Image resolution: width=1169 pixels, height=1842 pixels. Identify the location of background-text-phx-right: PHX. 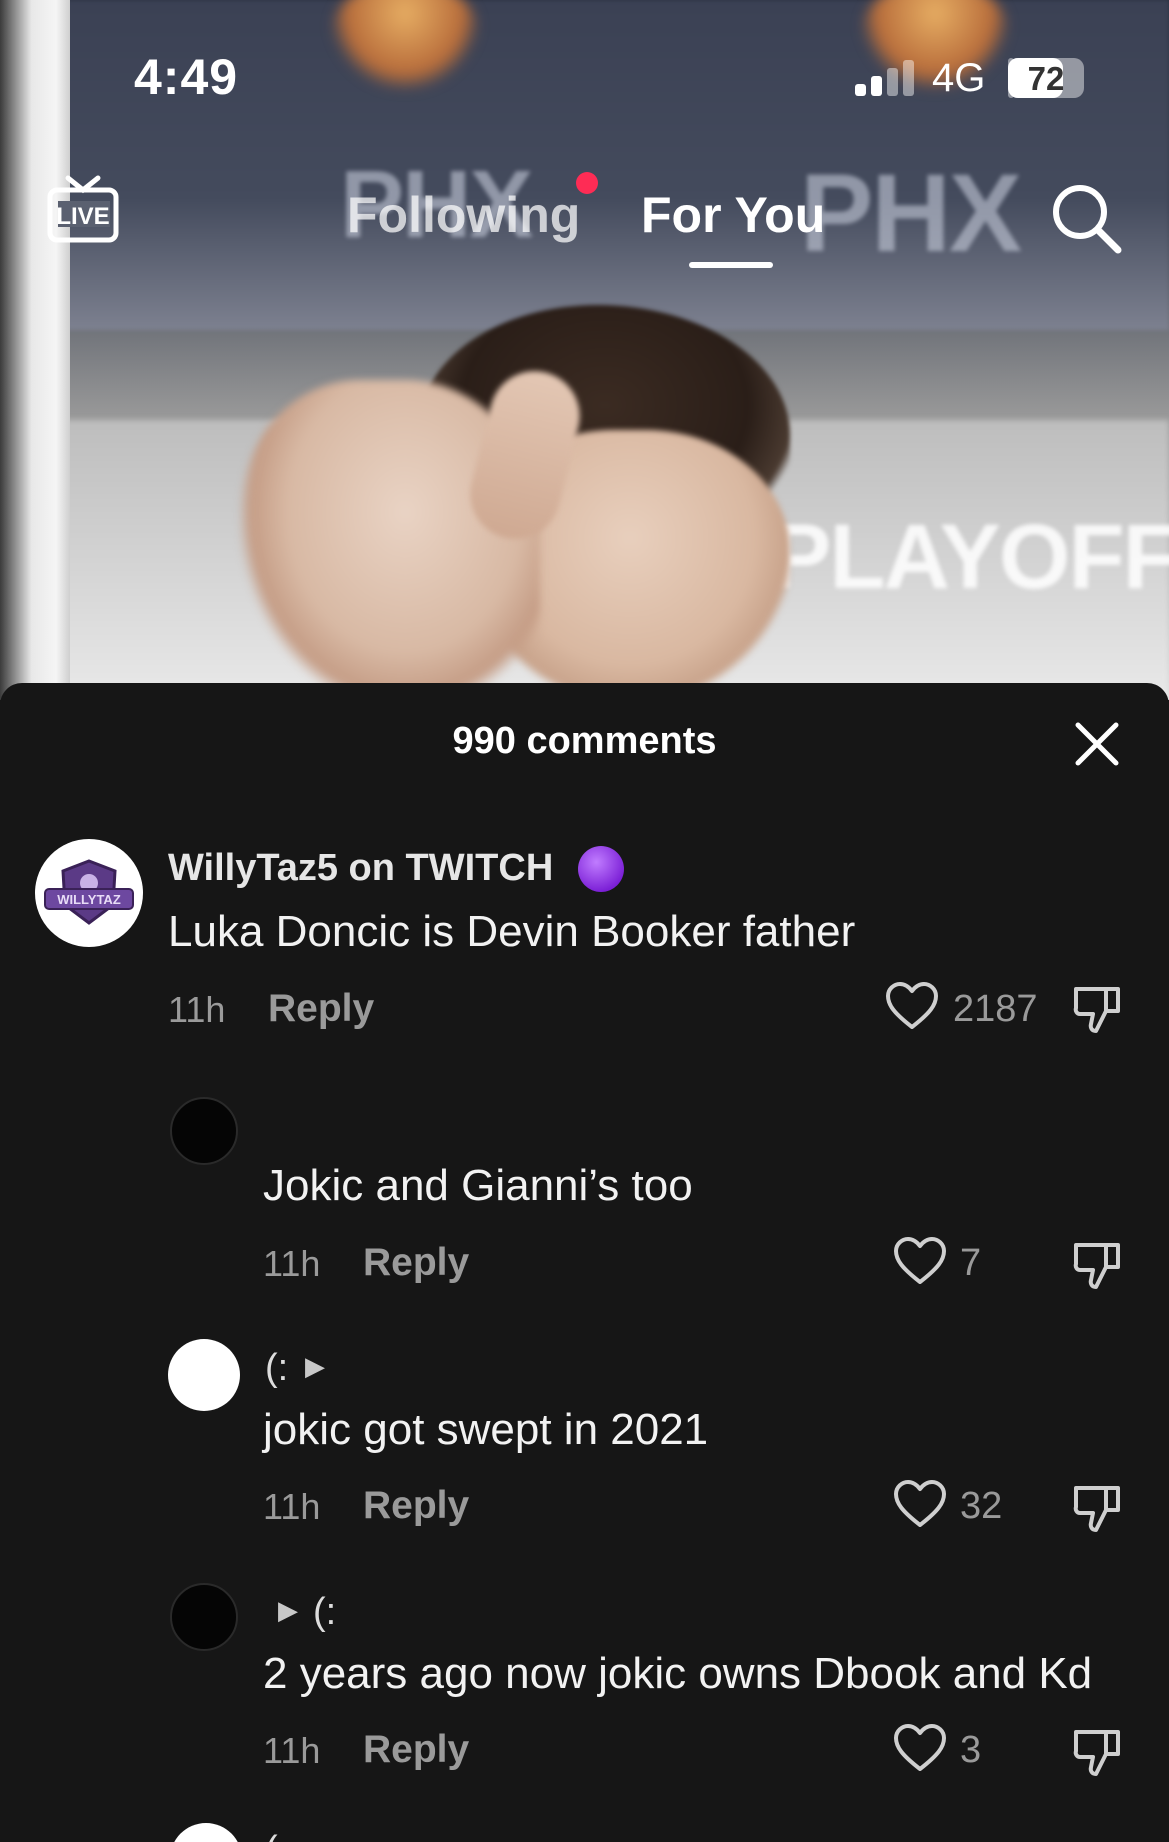
(911, 213).